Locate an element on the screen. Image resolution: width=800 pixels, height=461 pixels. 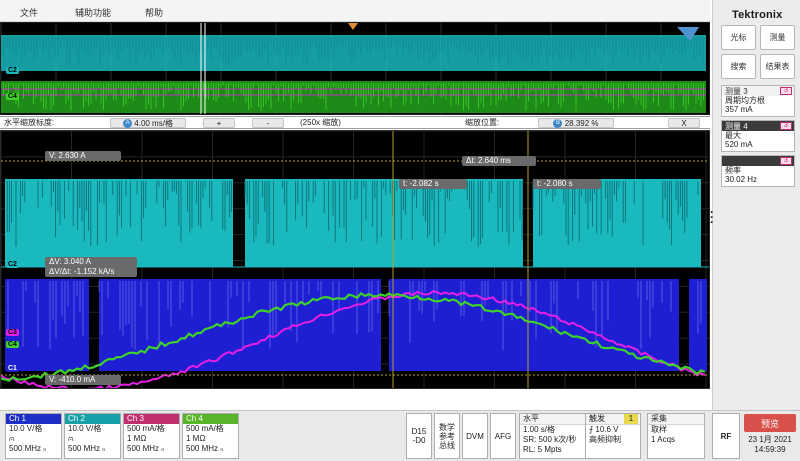
trigger-coupling: 高频抑制 is located at coordinates (605, 439).